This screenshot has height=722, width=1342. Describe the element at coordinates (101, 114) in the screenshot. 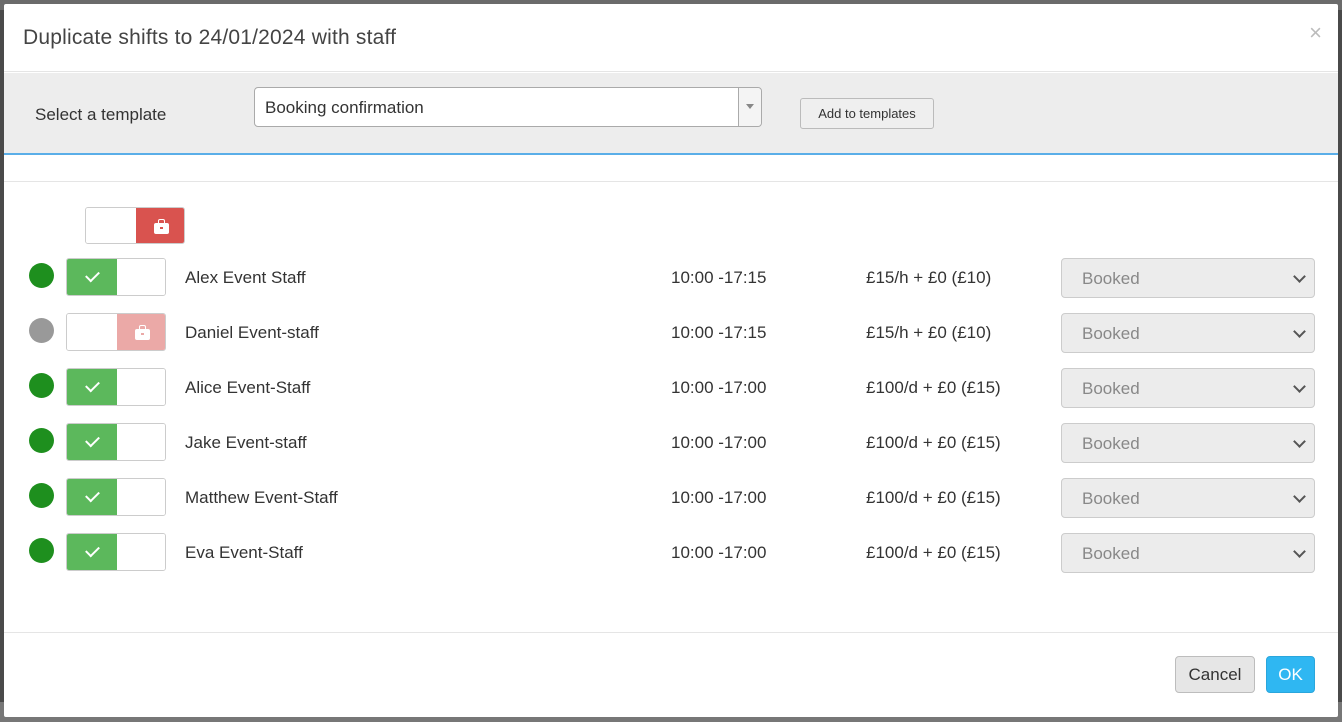

I see `template-label: Select a template` at that location.